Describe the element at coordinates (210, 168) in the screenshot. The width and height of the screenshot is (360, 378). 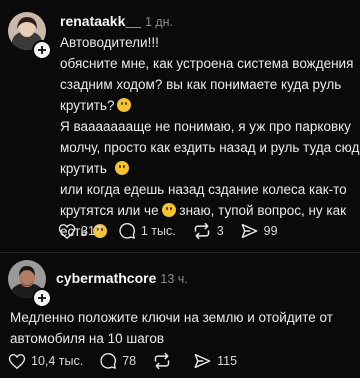
I see `text-line: крутить` at that location.